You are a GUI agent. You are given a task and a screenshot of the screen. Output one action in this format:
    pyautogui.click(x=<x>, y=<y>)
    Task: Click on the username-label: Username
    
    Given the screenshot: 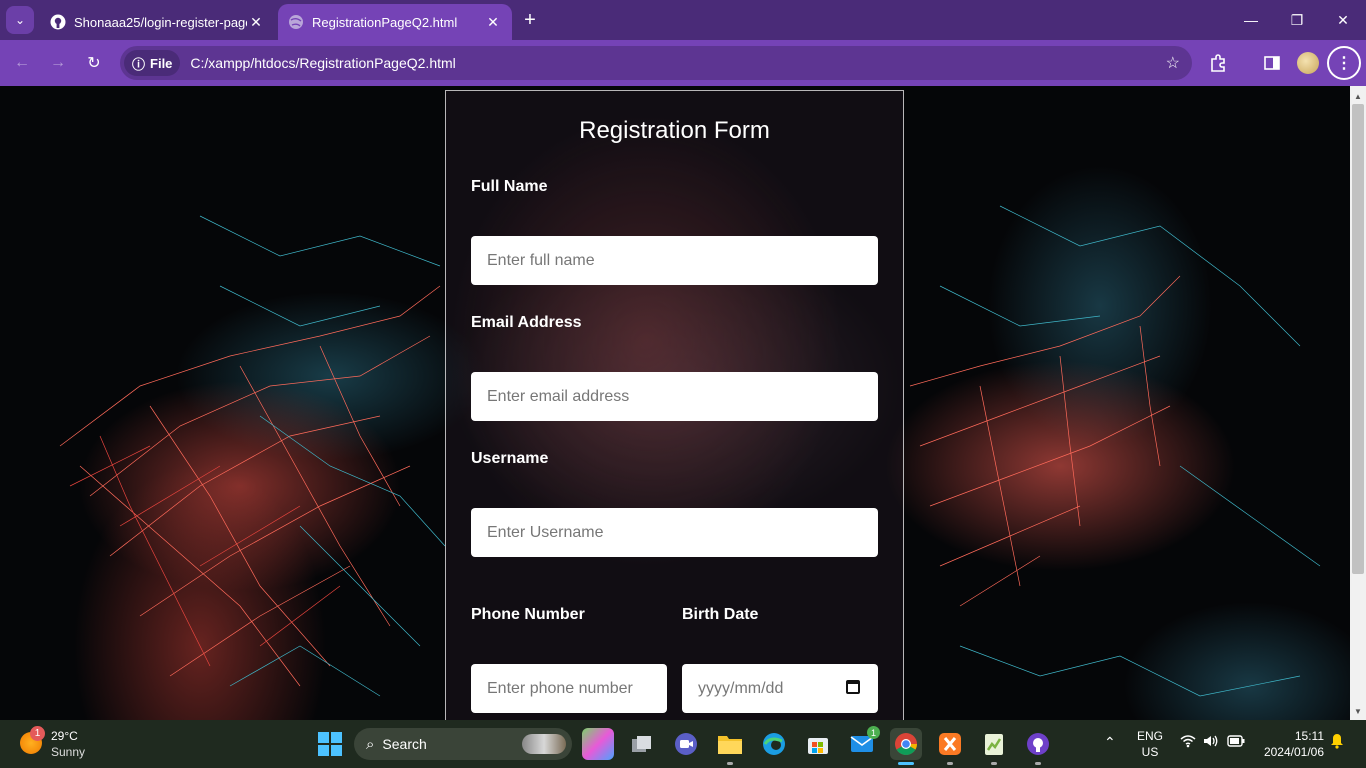 What is the action you would take?
    pyautogui.click(x=510, y=458)
    